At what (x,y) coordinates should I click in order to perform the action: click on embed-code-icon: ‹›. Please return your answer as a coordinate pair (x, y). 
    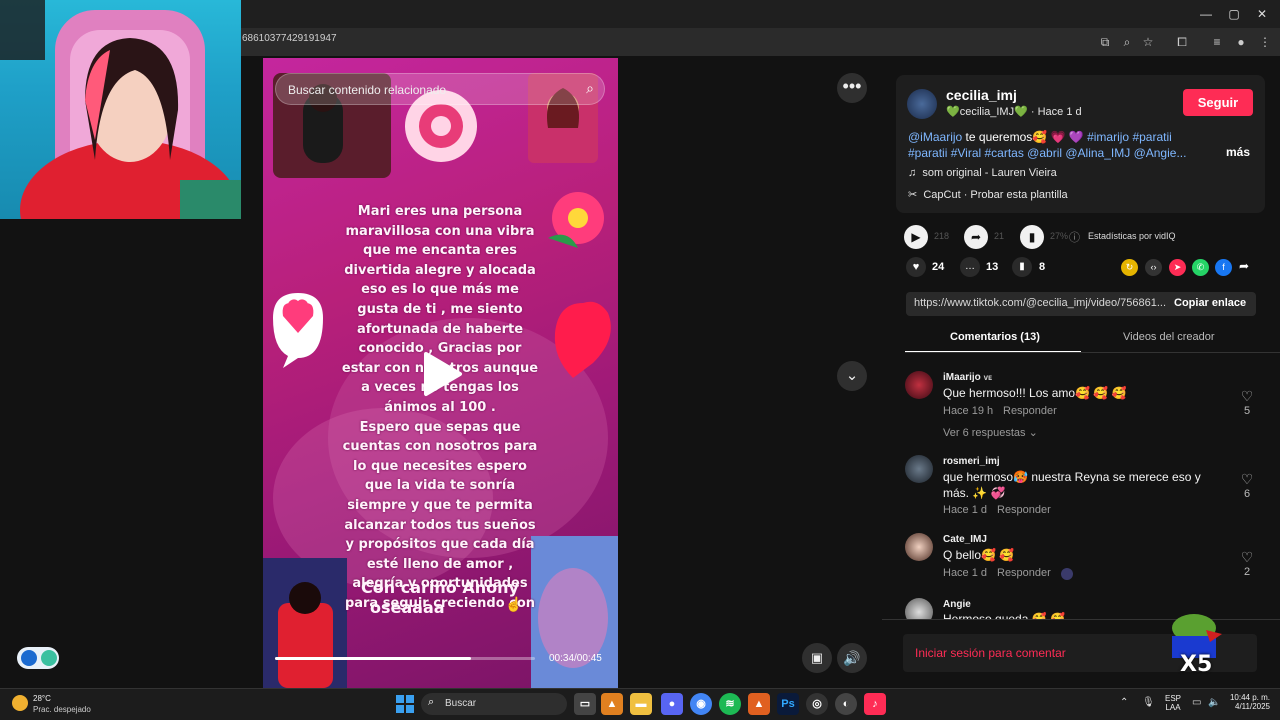
    Looking at the image, I should click on (1153, 267).